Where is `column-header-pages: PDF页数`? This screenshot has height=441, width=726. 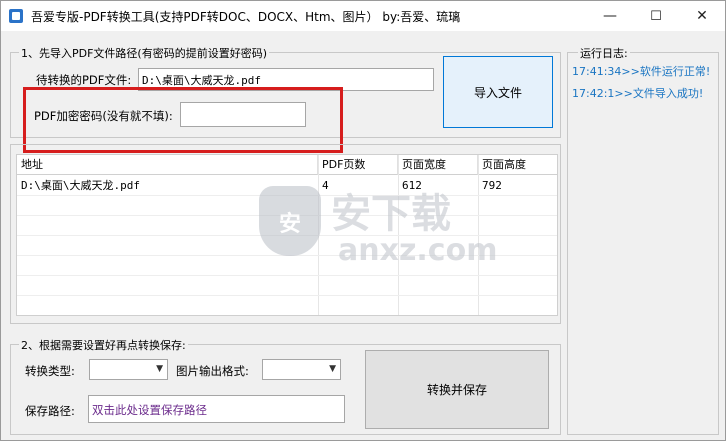 column-header-pages: PDF页数 is located at coordinates (358, 165).